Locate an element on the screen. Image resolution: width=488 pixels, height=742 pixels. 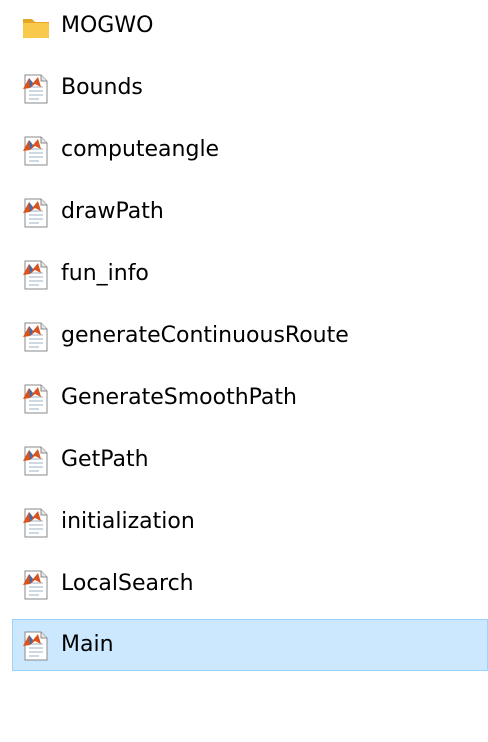
file-row-bounds: Bounds is located at coordinates (250, 88).